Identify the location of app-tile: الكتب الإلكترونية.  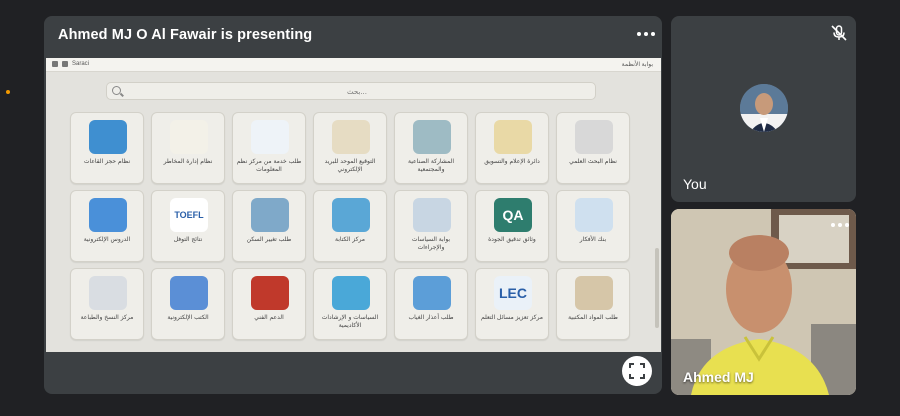
(188, 304).